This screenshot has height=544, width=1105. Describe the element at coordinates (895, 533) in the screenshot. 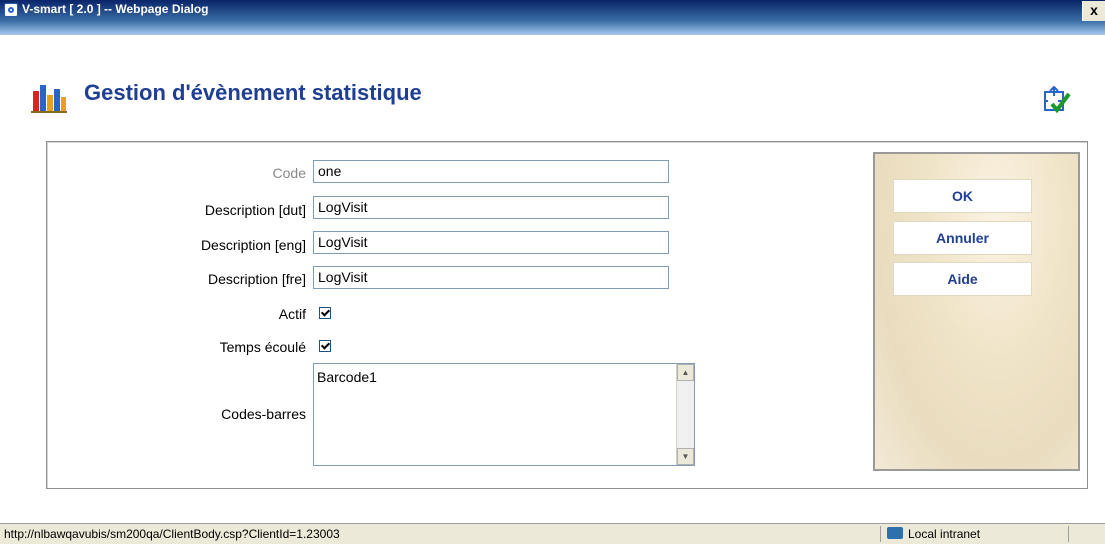

I see `intranet-icon` at that location.